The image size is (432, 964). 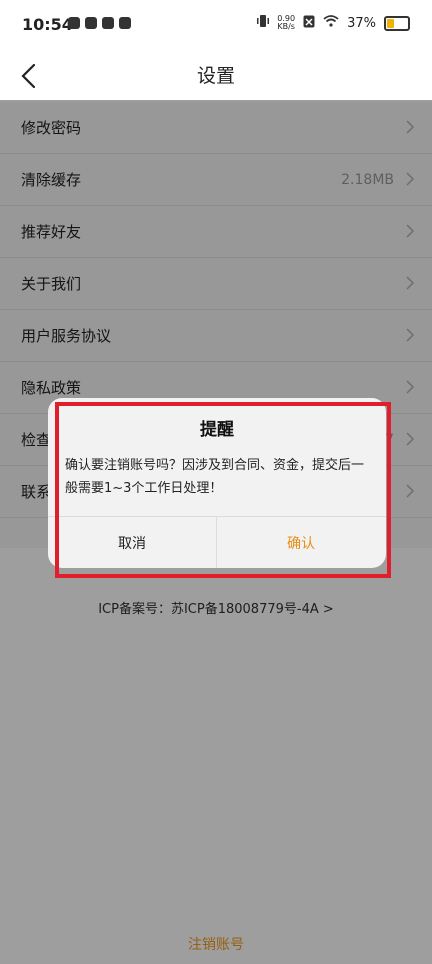 What do you see at coordinates (215, 477) in the screenshot?
I see `dialog-message: 确认要注销账号吗？因涉及到合同、资金，提交后一般需要1~3个工作日处理！` at bounding box center [215, 477].